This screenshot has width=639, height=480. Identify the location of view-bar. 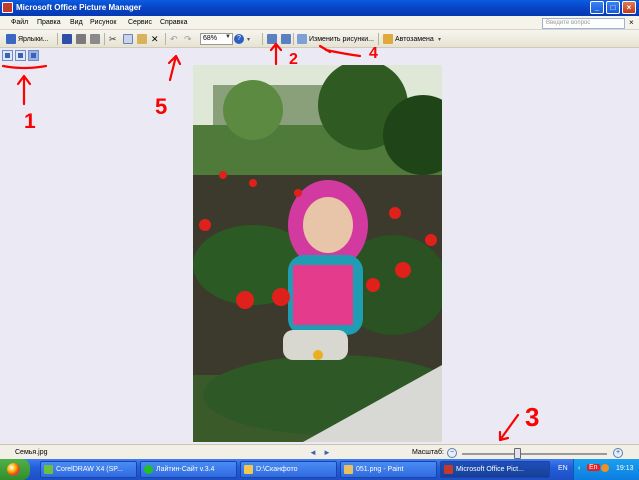
(319, 56).